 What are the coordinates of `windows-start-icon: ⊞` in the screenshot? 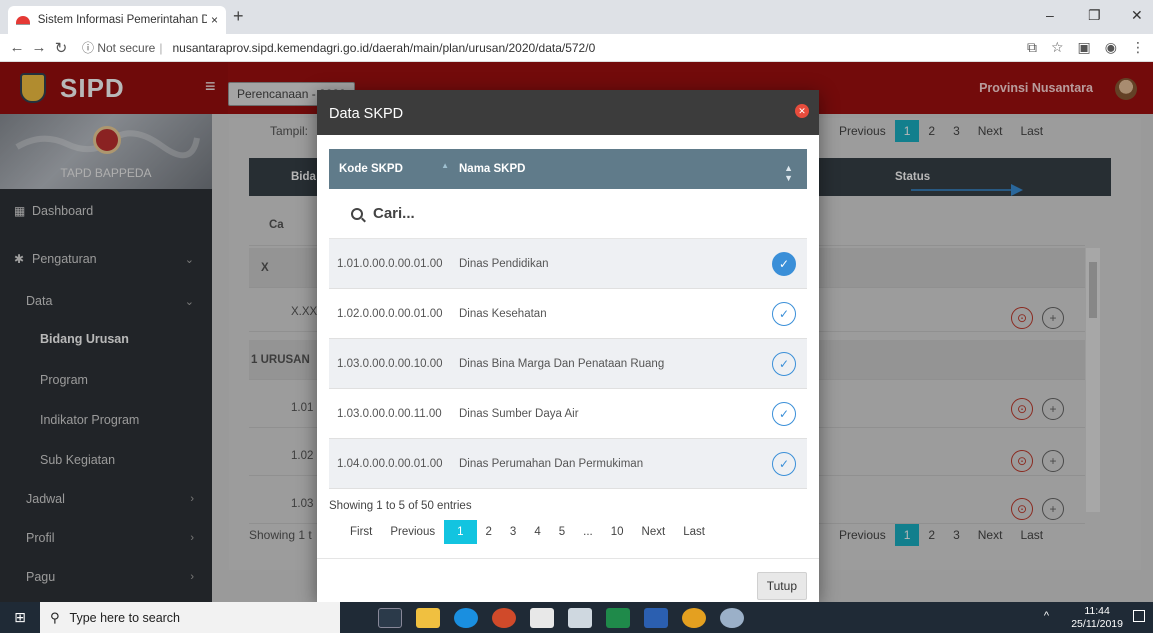 It's located at (20, 617).